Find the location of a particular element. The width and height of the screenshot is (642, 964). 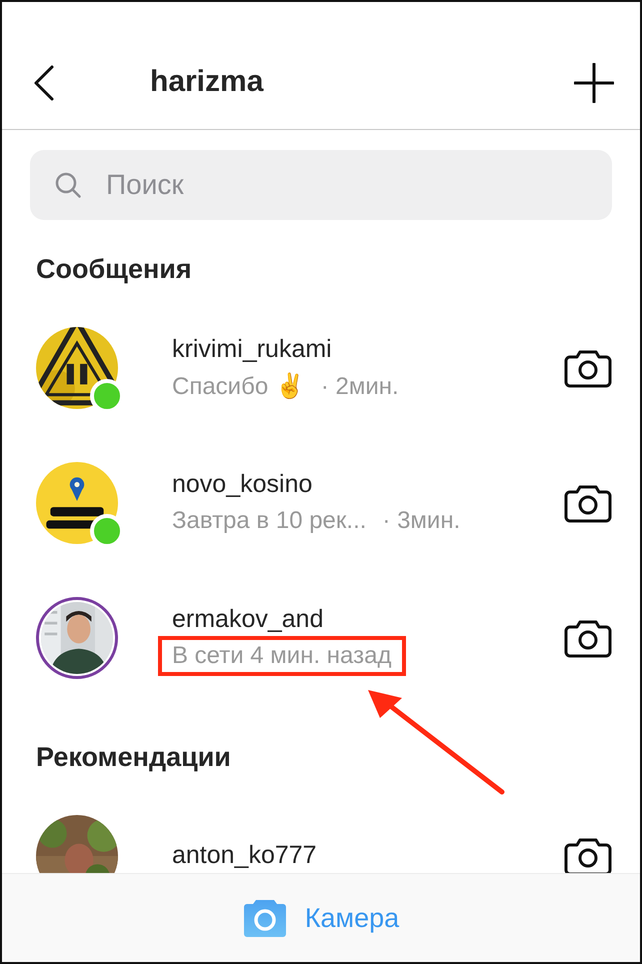

search-field: Поиск is located at coordinates (321, 185).